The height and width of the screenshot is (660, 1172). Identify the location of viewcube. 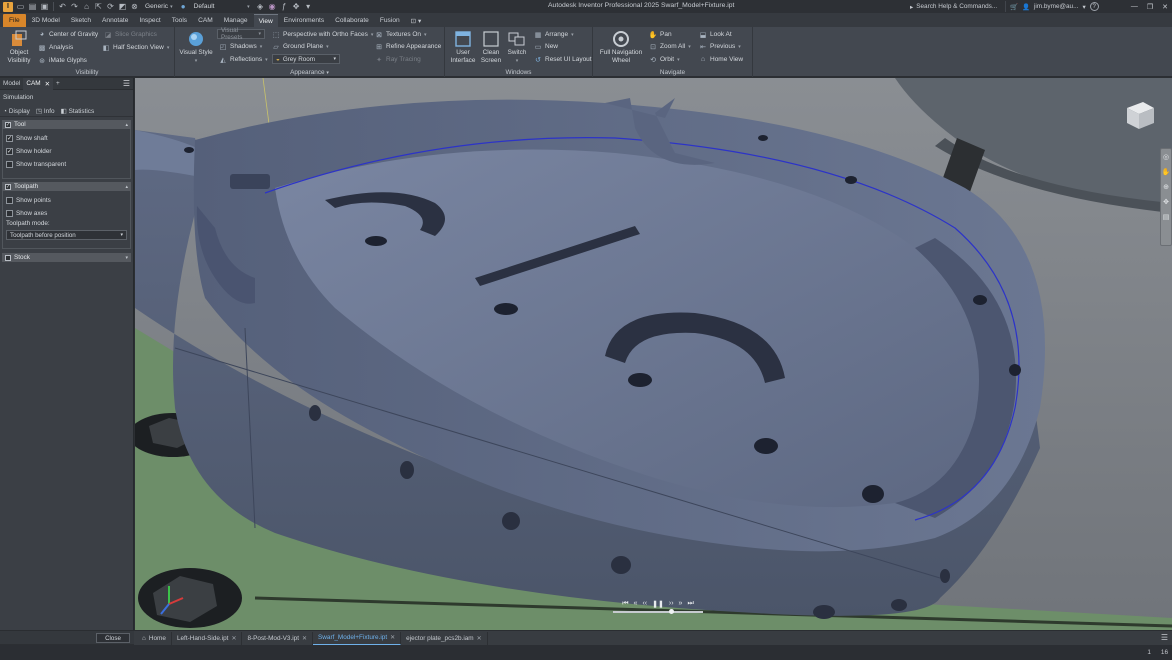
(1140, 115).